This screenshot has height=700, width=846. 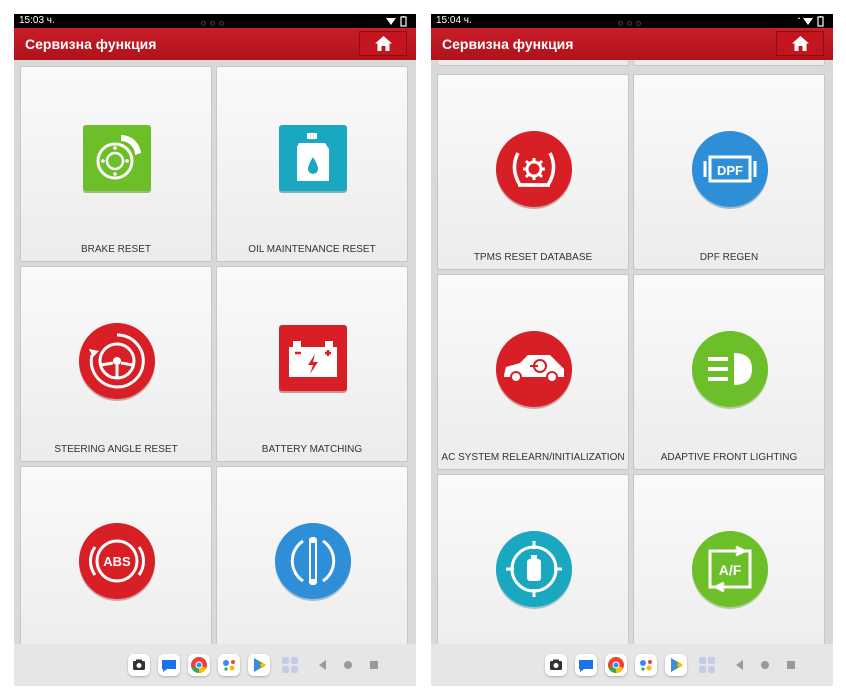 I want to click on status-time: 15:03 ч., so click(x=37, y=20).